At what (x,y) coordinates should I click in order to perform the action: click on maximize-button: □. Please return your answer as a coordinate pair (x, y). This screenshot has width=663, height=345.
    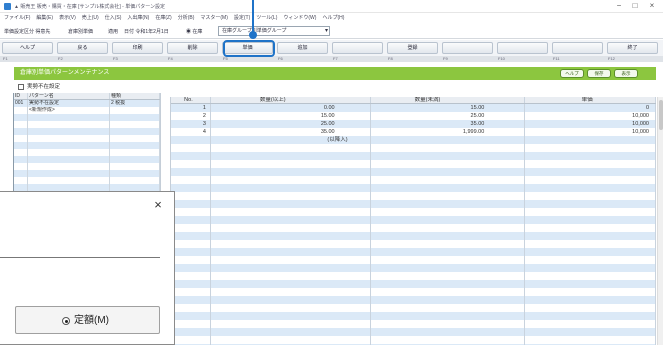
    Looking at the image, I should click on (635, 6).